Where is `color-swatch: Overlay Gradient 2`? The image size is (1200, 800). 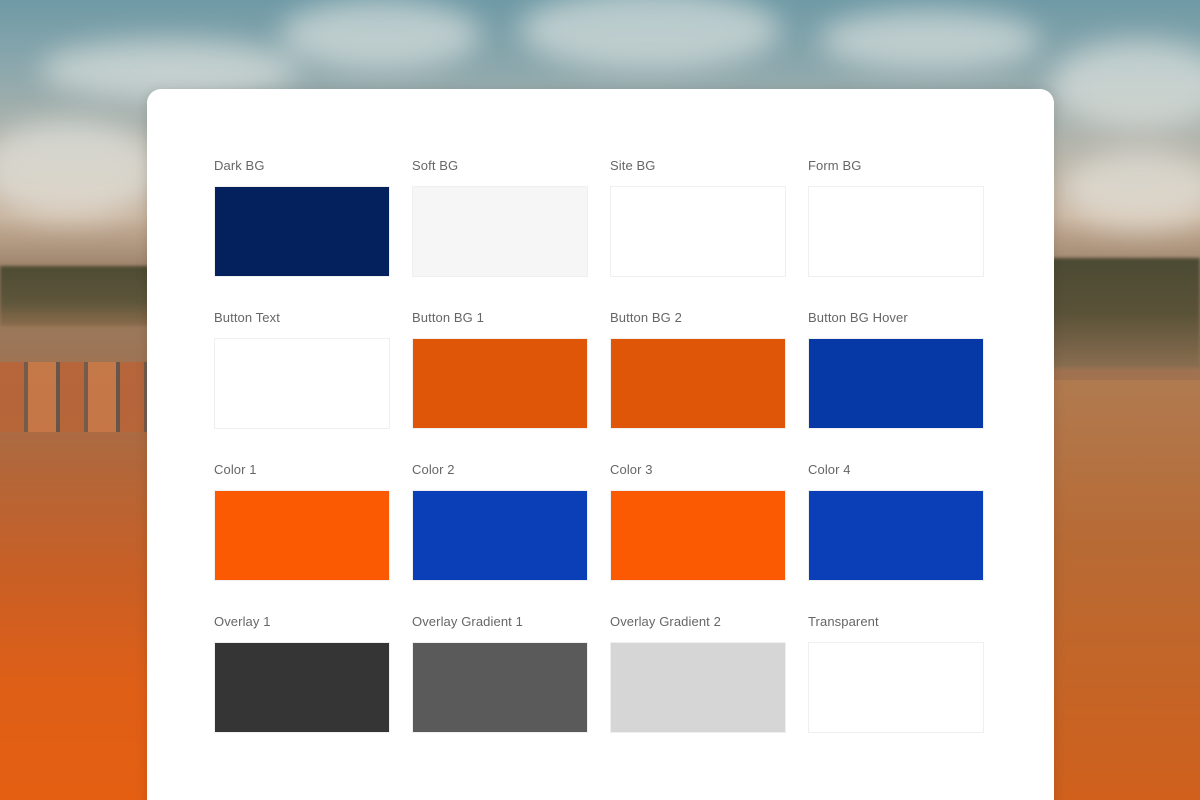
color-swatch: Overlay Gradient 2 is located at coordinates (698, 673).